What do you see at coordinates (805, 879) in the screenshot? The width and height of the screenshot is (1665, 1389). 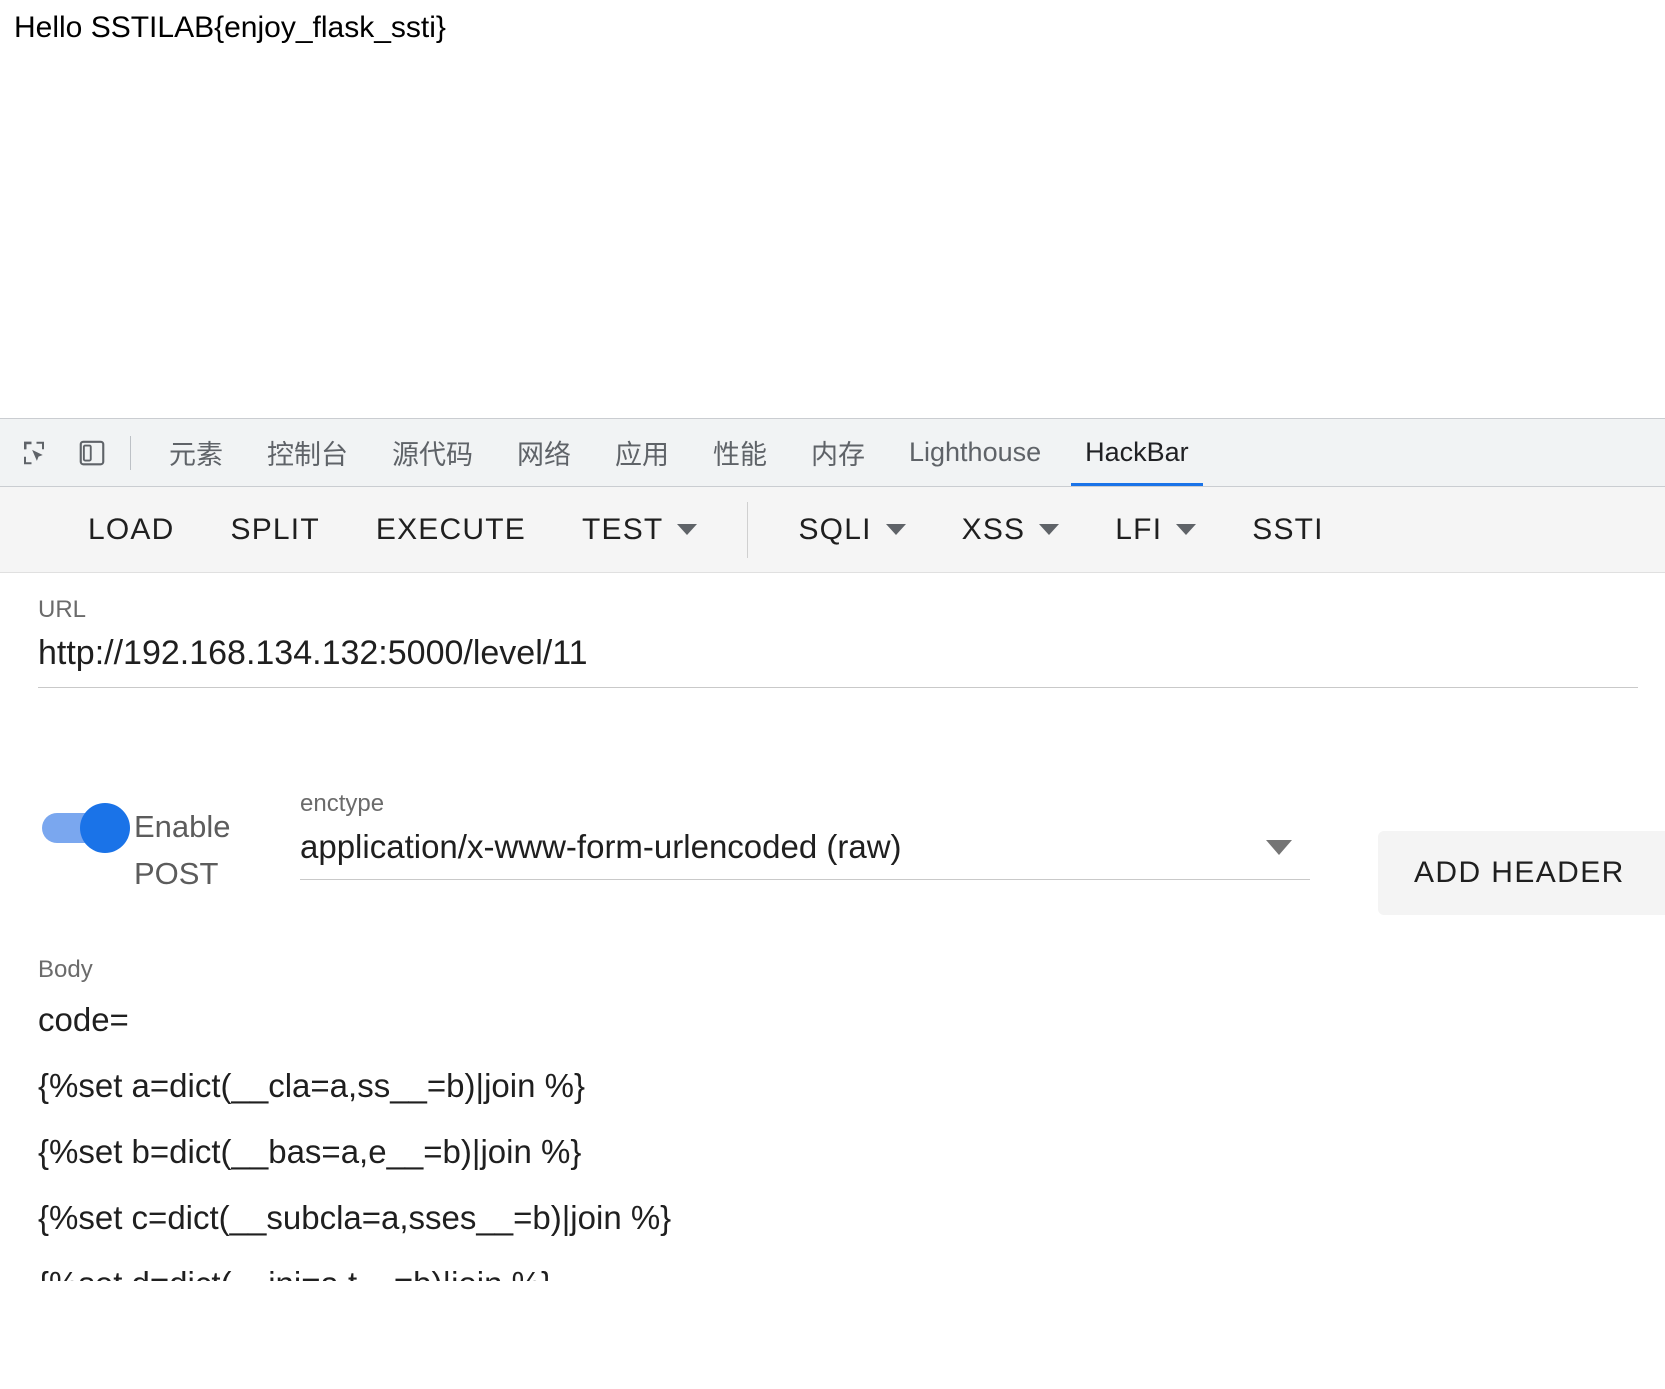 I see `enctype-field-underline` at bounding box center [805, 879].